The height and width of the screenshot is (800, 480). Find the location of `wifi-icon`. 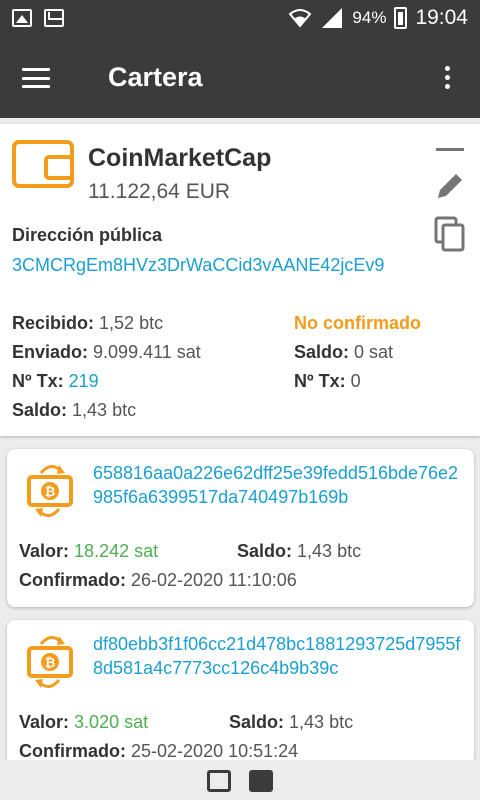

wifi-icon is located at coordinates (300, 18).